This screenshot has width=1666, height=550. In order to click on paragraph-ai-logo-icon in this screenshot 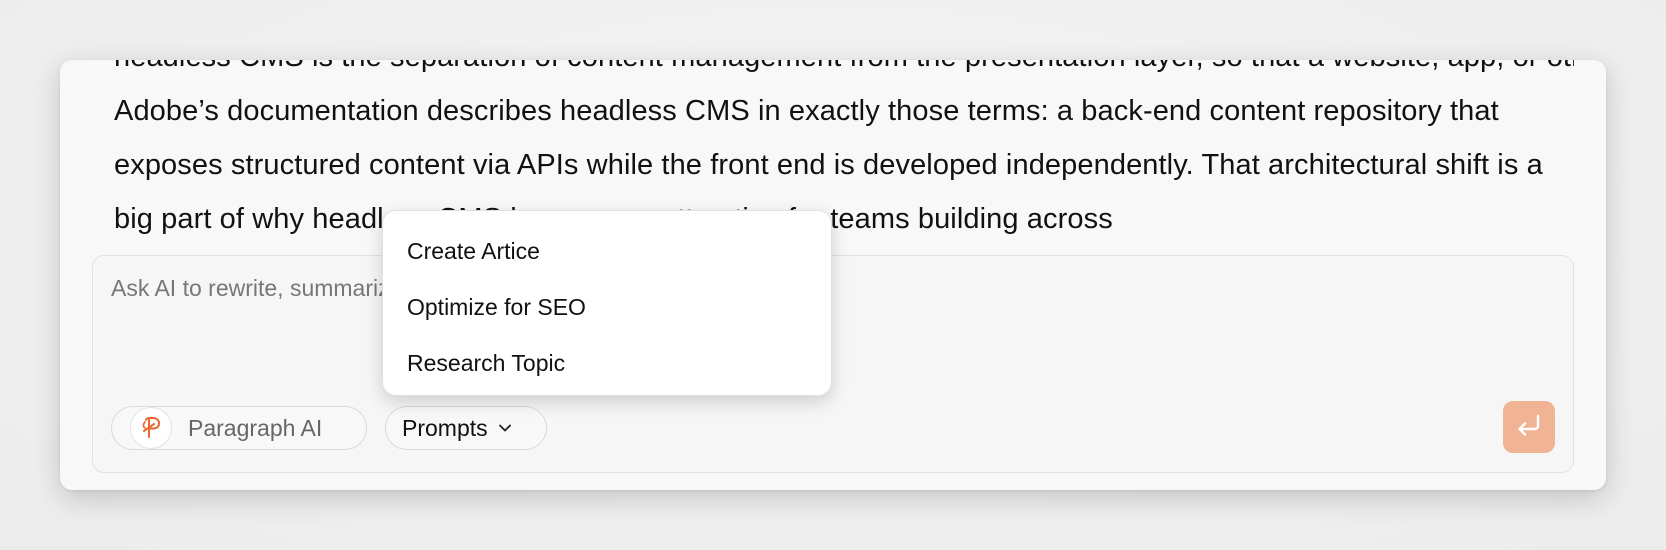, I will do `click(151, 428)`.